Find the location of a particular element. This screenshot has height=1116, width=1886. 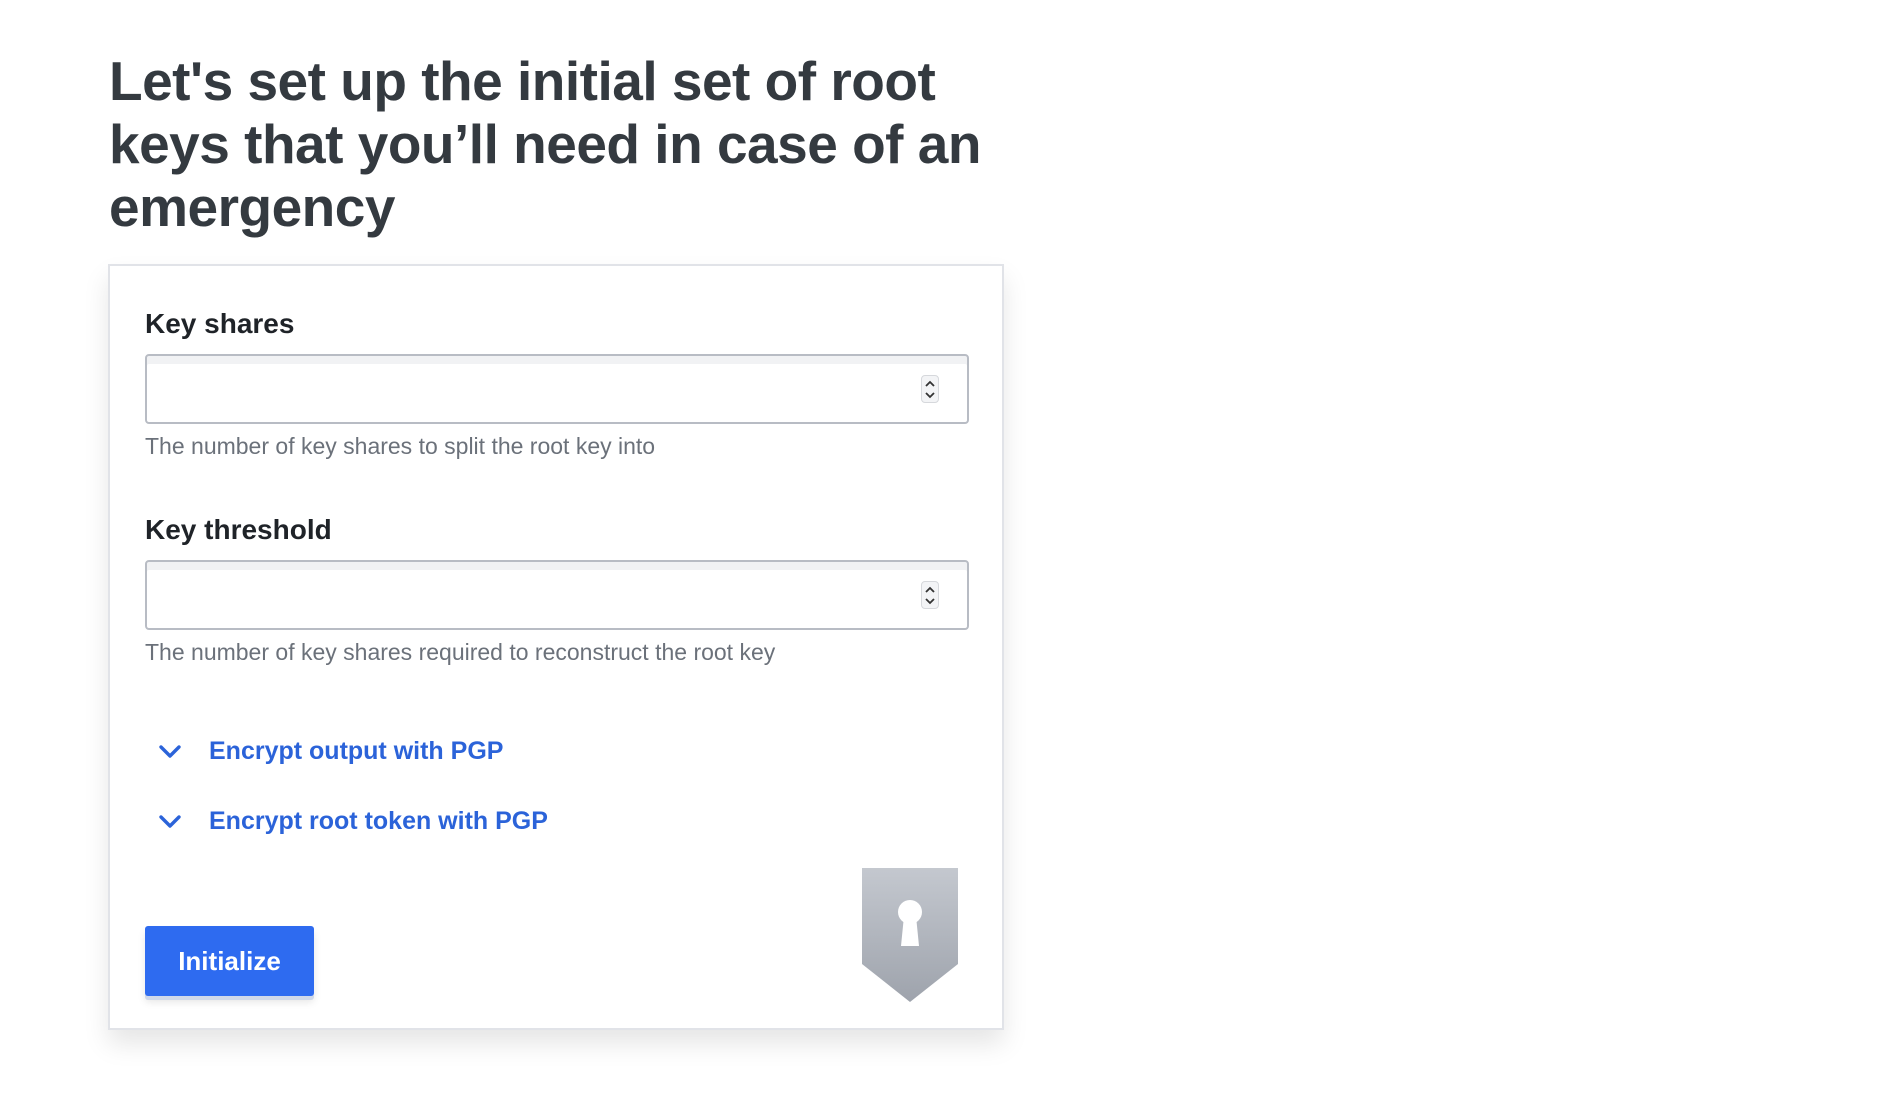

shield-illustration is located at coordinates (846, 869).